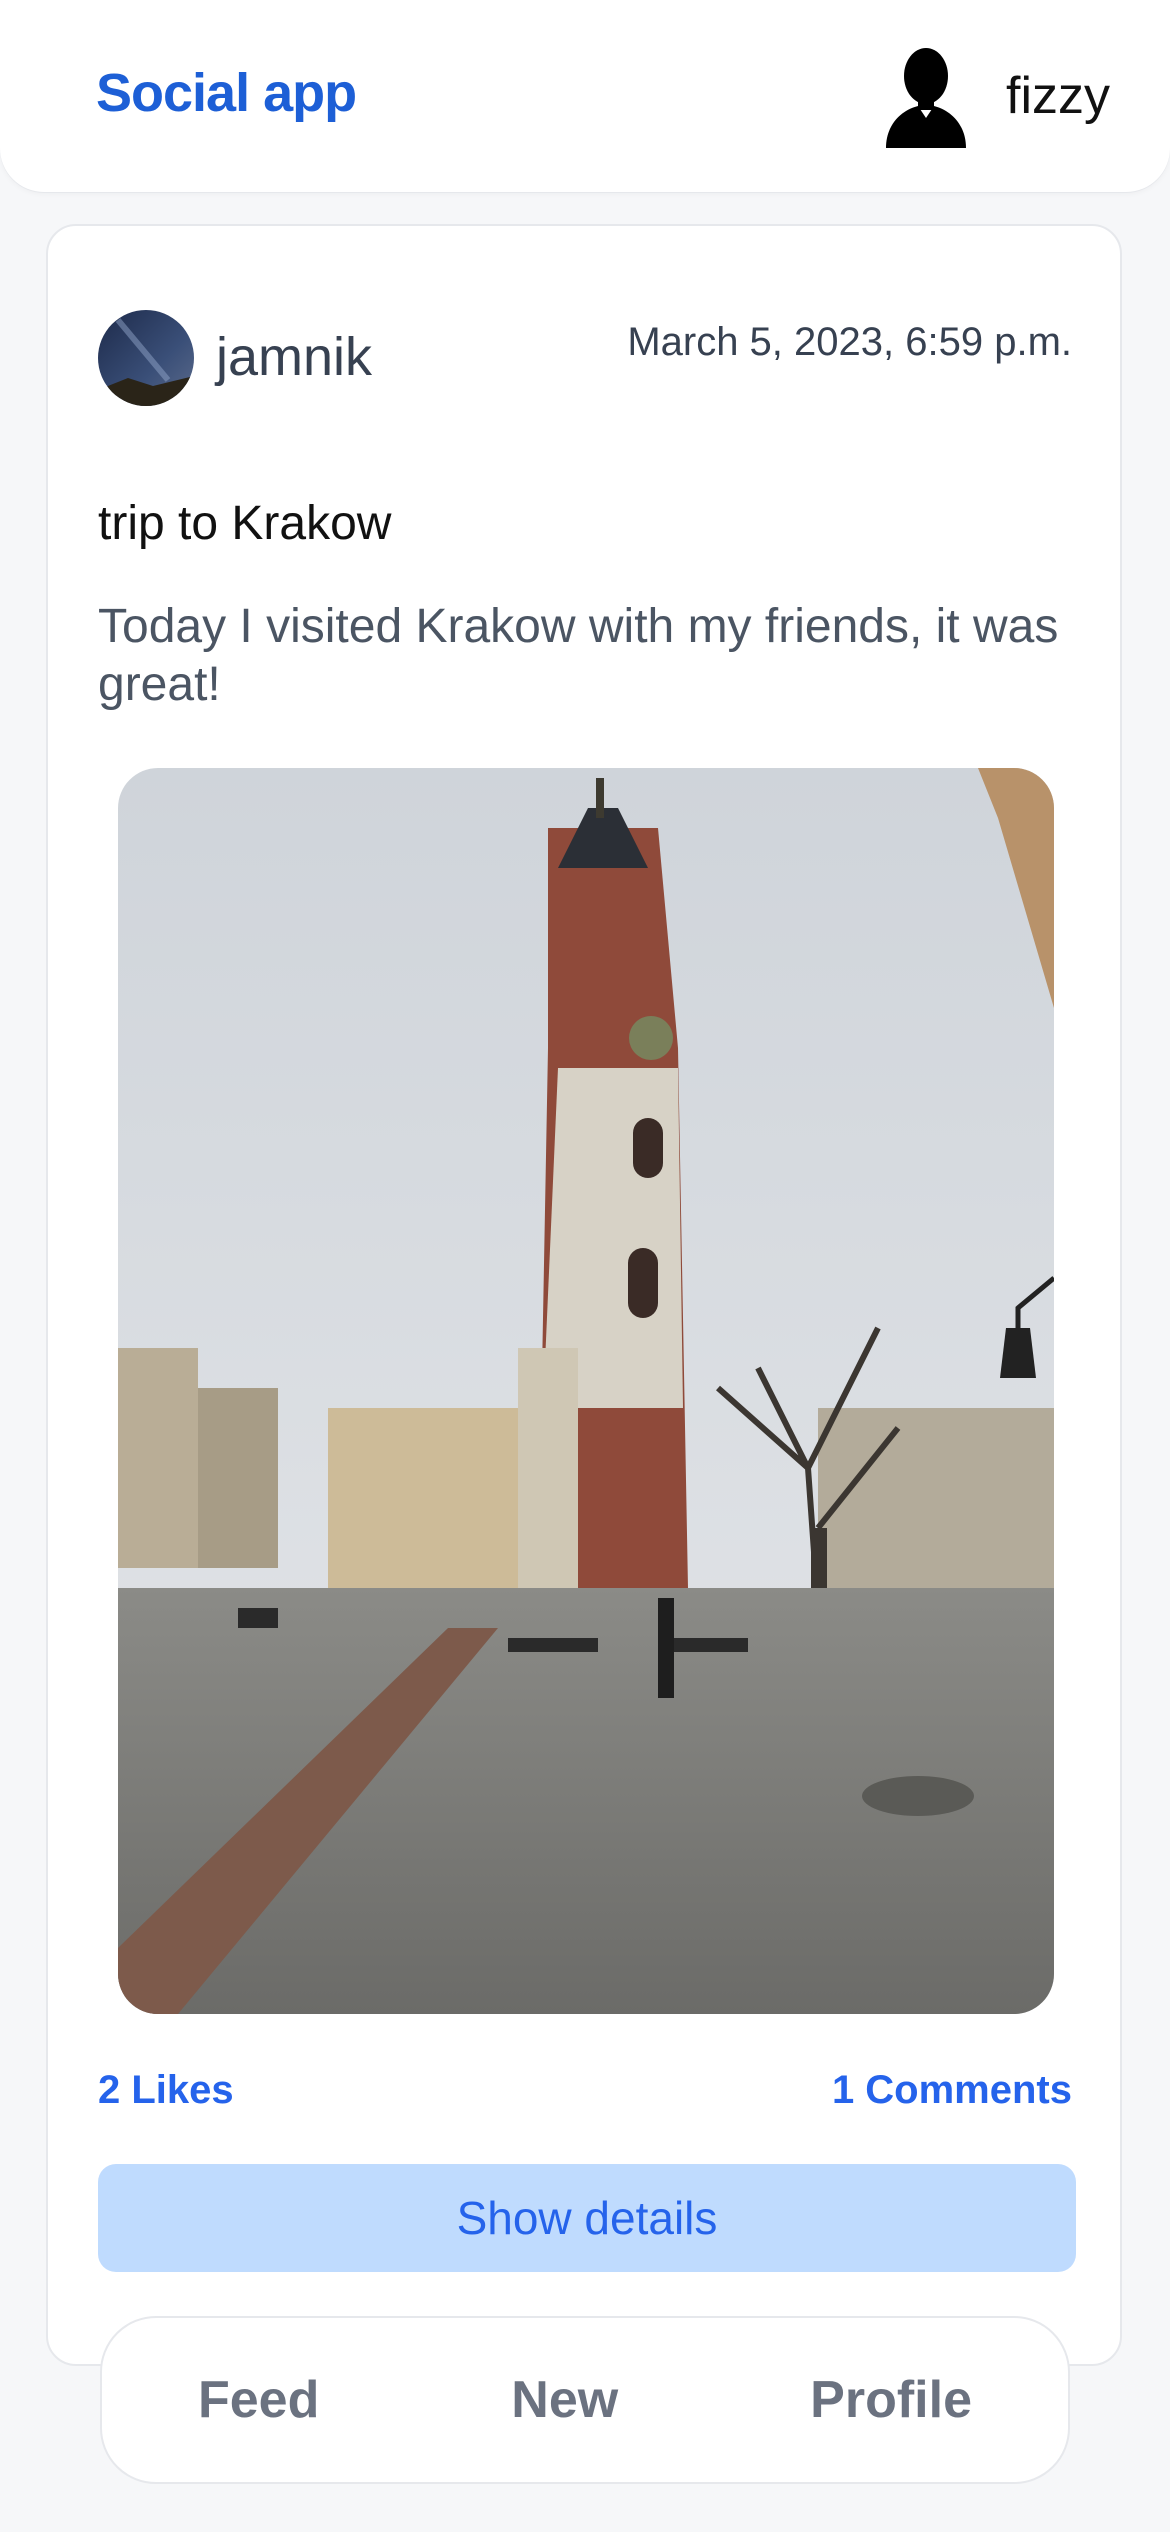  I want to click on author-name: jamnik, so click(294, 357).